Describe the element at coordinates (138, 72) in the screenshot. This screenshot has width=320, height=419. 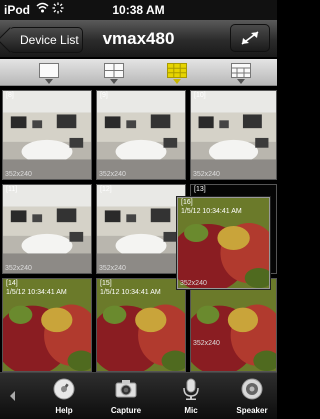
I see `layout-toolbar` at that location.